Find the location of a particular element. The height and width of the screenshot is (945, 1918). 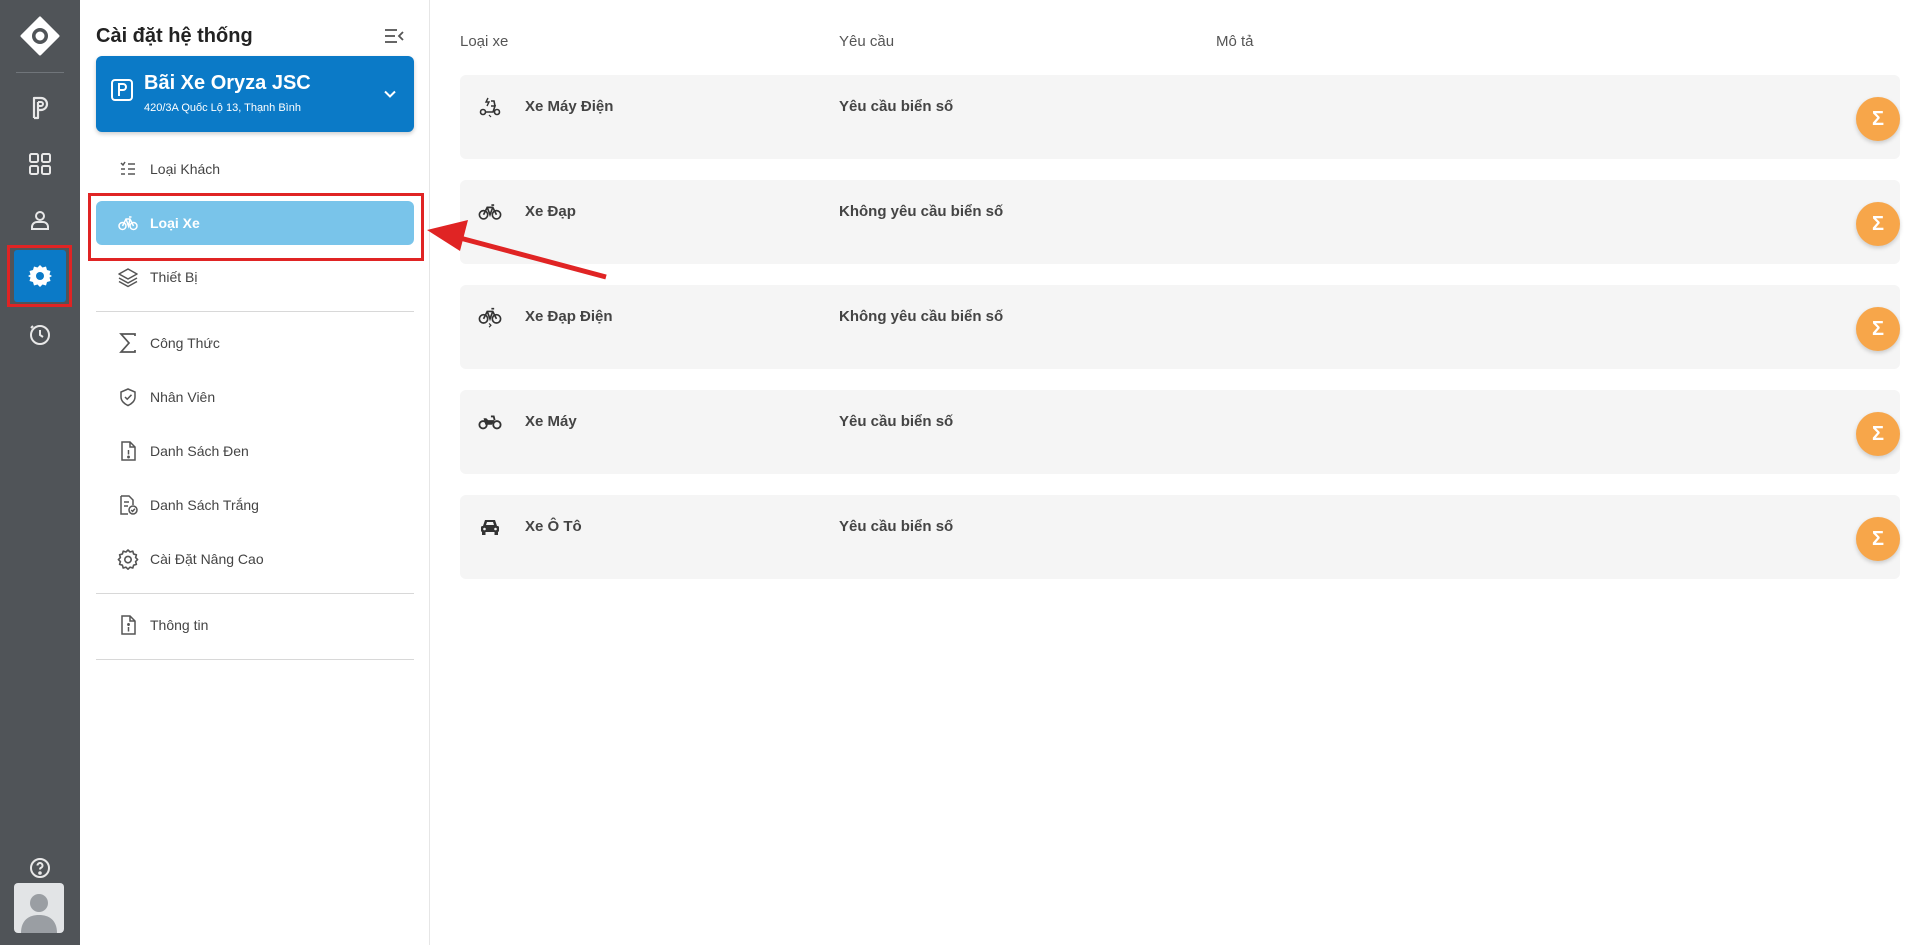

collapse-sidebar-icon is located at coordinates (394, 36).